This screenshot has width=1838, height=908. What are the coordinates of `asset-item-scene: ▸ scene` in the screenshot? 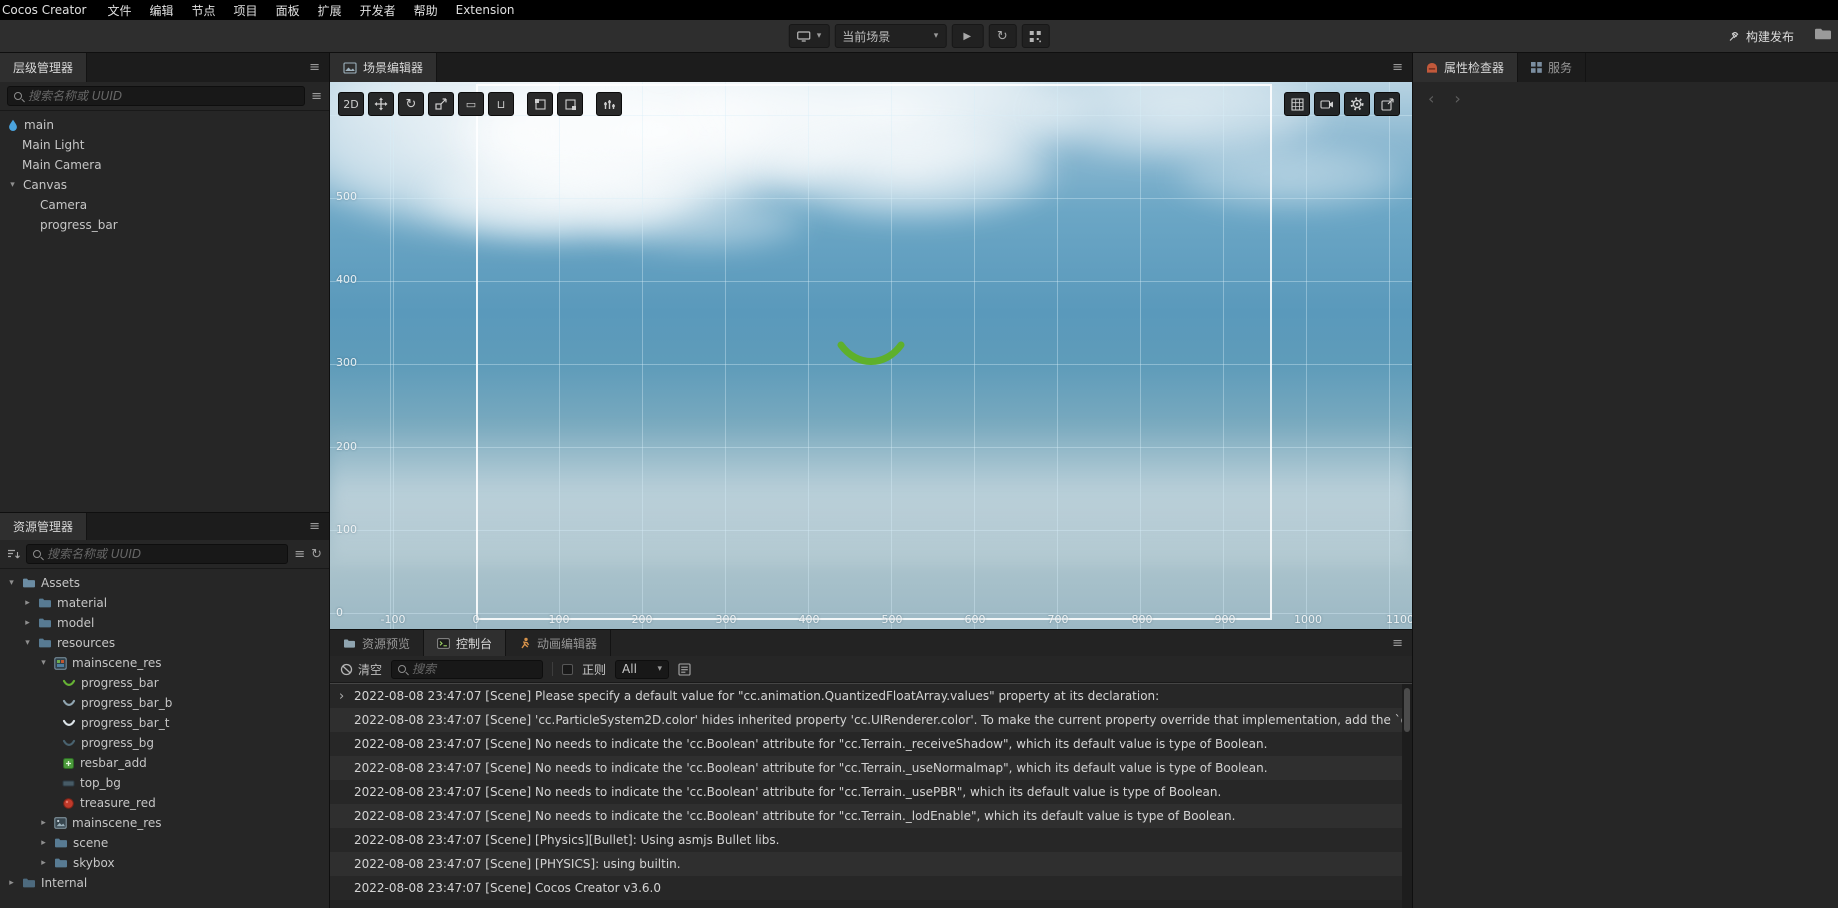 It's located at (164, 843).